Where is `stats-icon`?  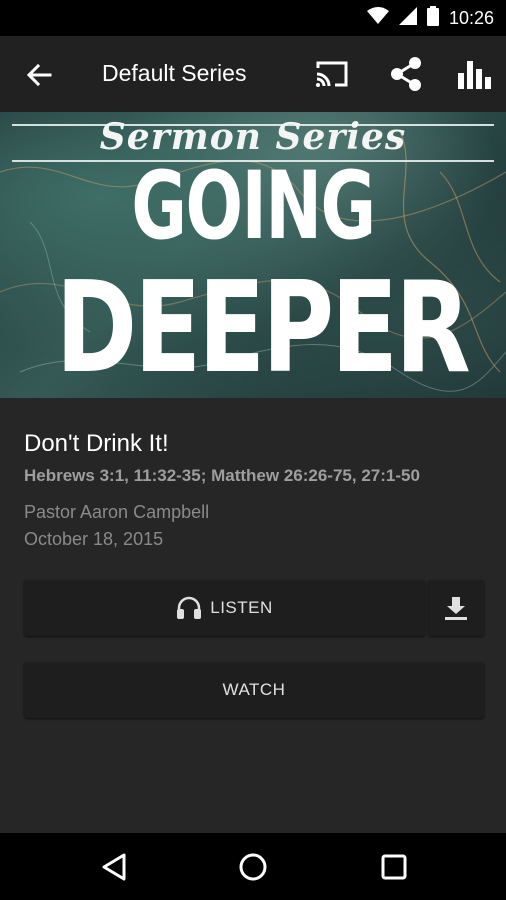
stats-icon is located at coordinates (474, 75).